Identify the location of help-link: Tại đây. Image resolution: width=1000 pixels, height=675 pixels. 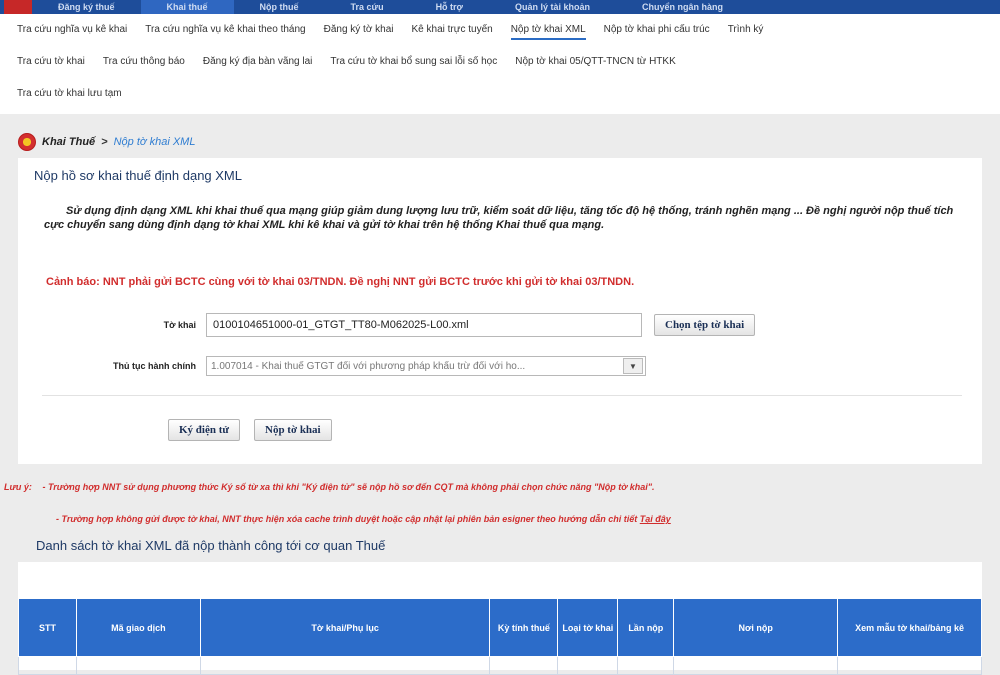
(655, 519).